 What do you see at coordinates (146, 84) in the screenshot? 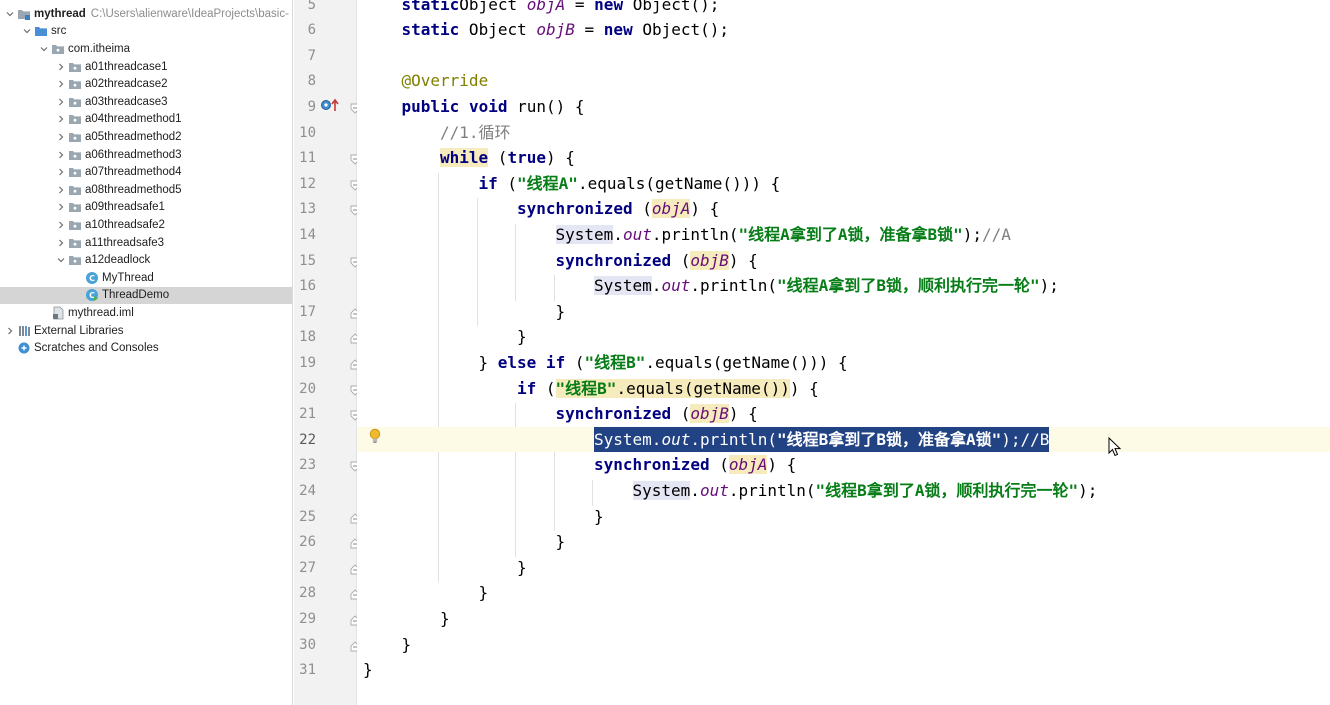
I see `tree-item-a02threadcase2: a02threadcase2` at bounding box center [146, 84].